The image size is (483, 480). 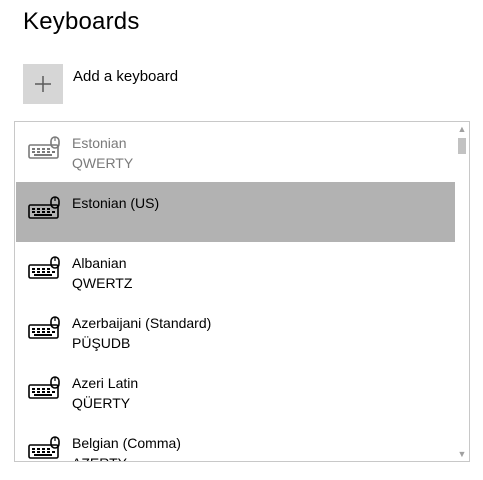 What do you see at coordinates (116, 203) in the screenshot?
I see `keyboard-name: Estonian (US)` at bounding box center [116, 203].